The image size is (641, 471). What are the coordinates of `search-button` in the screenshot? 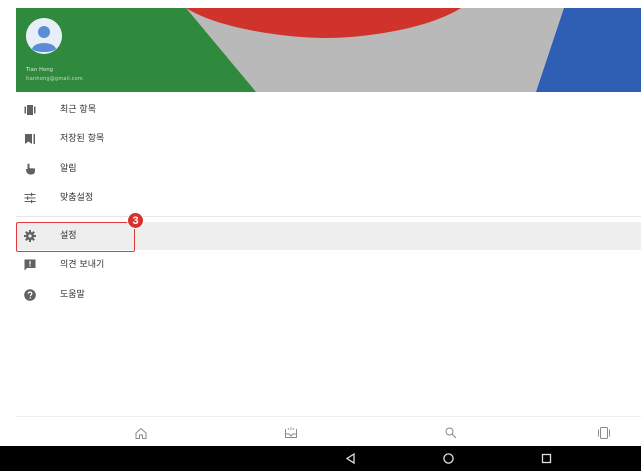 It's located at (451, 433).